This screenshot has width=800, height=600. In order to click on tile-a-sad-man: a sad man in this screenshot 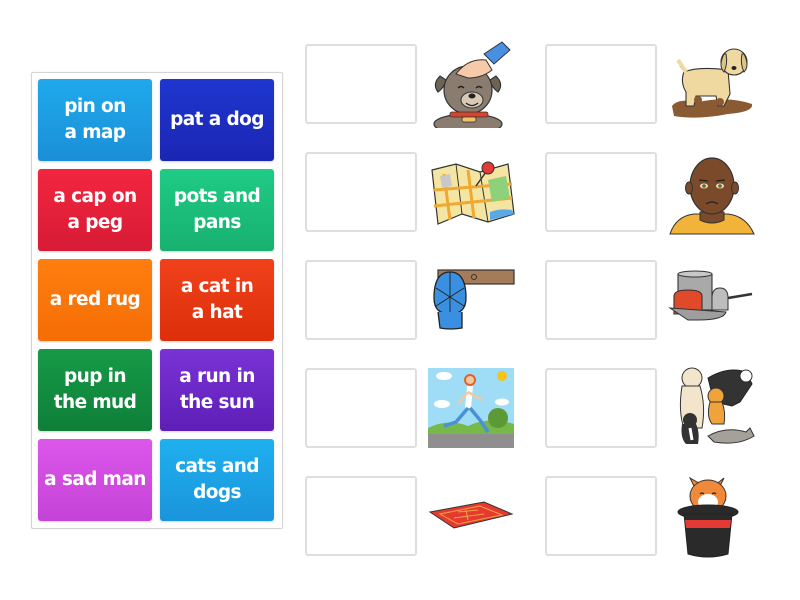, I will do `click(95, 480)`.